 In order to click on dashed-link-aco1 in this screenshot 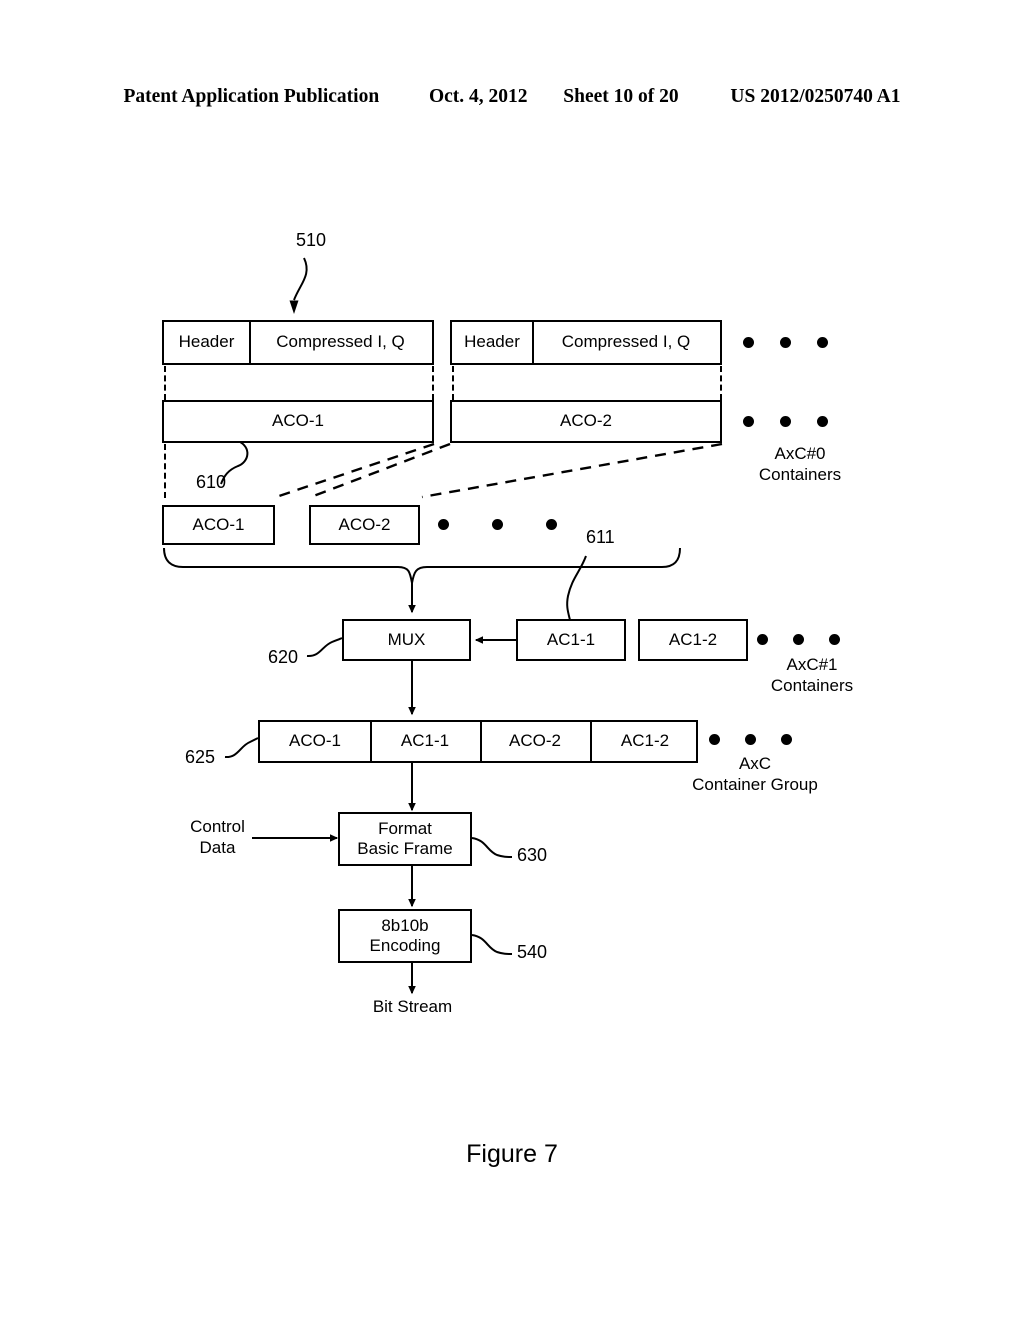, I will do `click(355, 470)`.